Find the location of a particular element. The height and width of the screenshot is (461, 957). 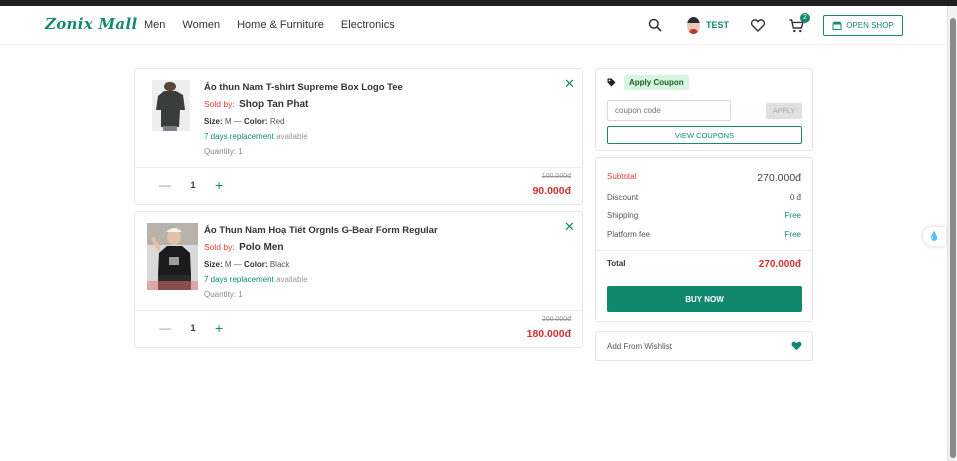

nav-item-home-furniture: Home & Furniture is located at coordinates (280, 25).